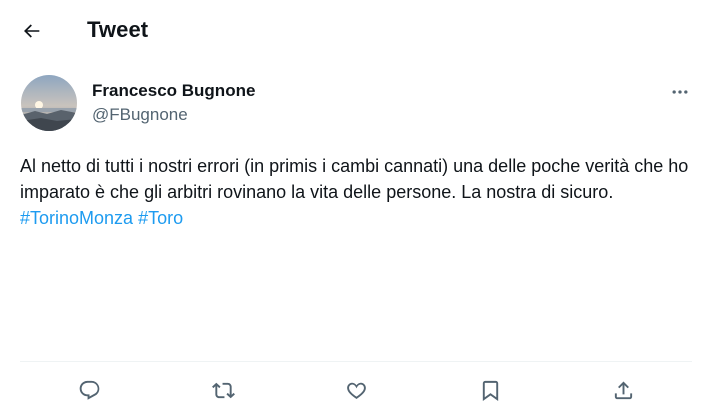 The height and width of the screenshot is (402, 712). I want to click on hashtag-link: #TorinoMonza, so click(76, 218).